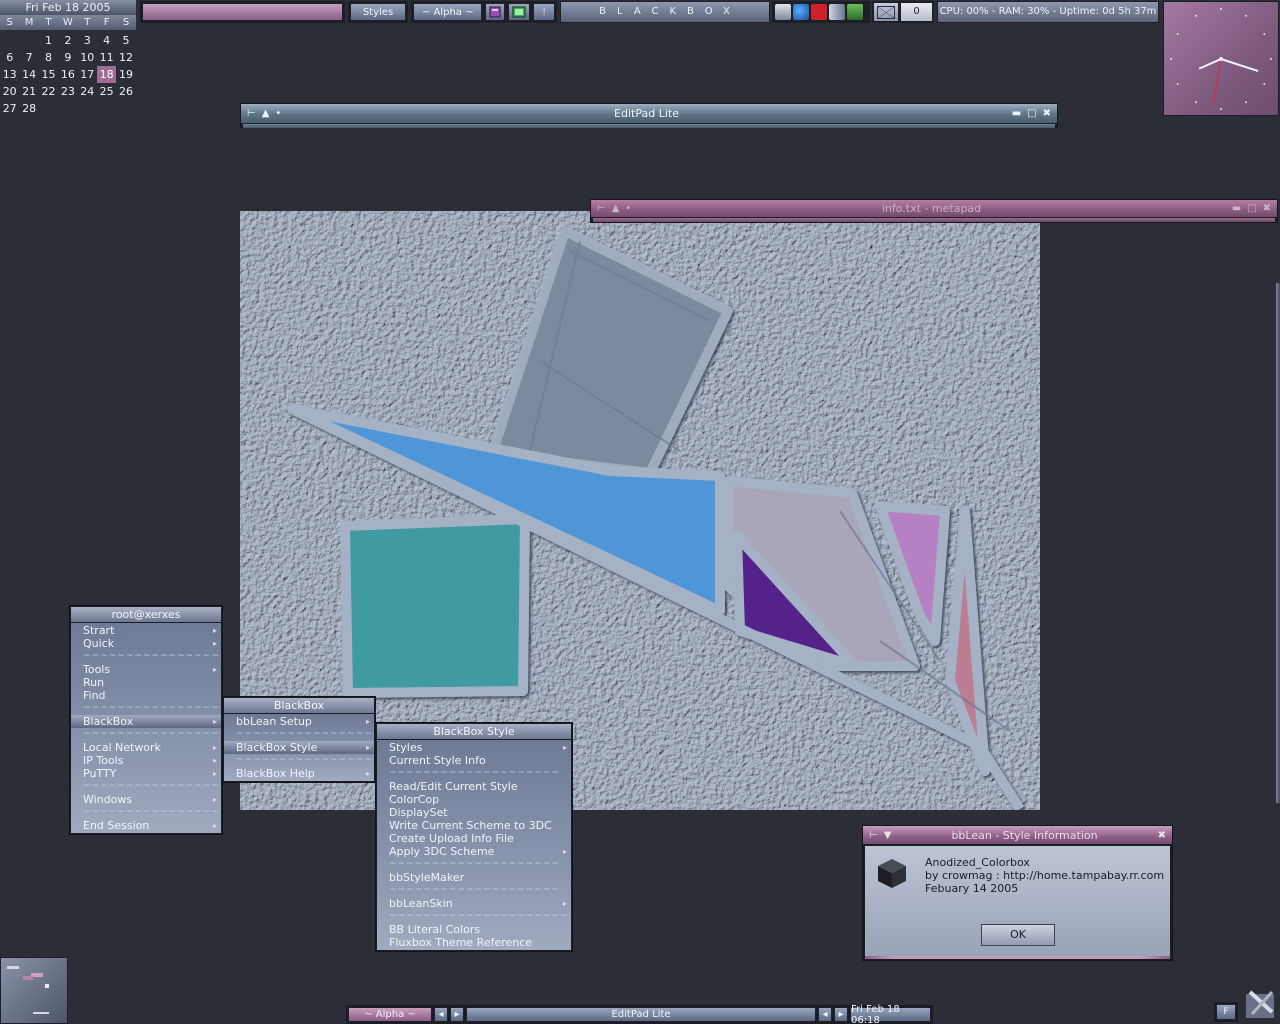 The height and width of the screenshot is (1024, 1280). I want to click on menu-item: Apply 3DC Scheme, so click(474, 851).